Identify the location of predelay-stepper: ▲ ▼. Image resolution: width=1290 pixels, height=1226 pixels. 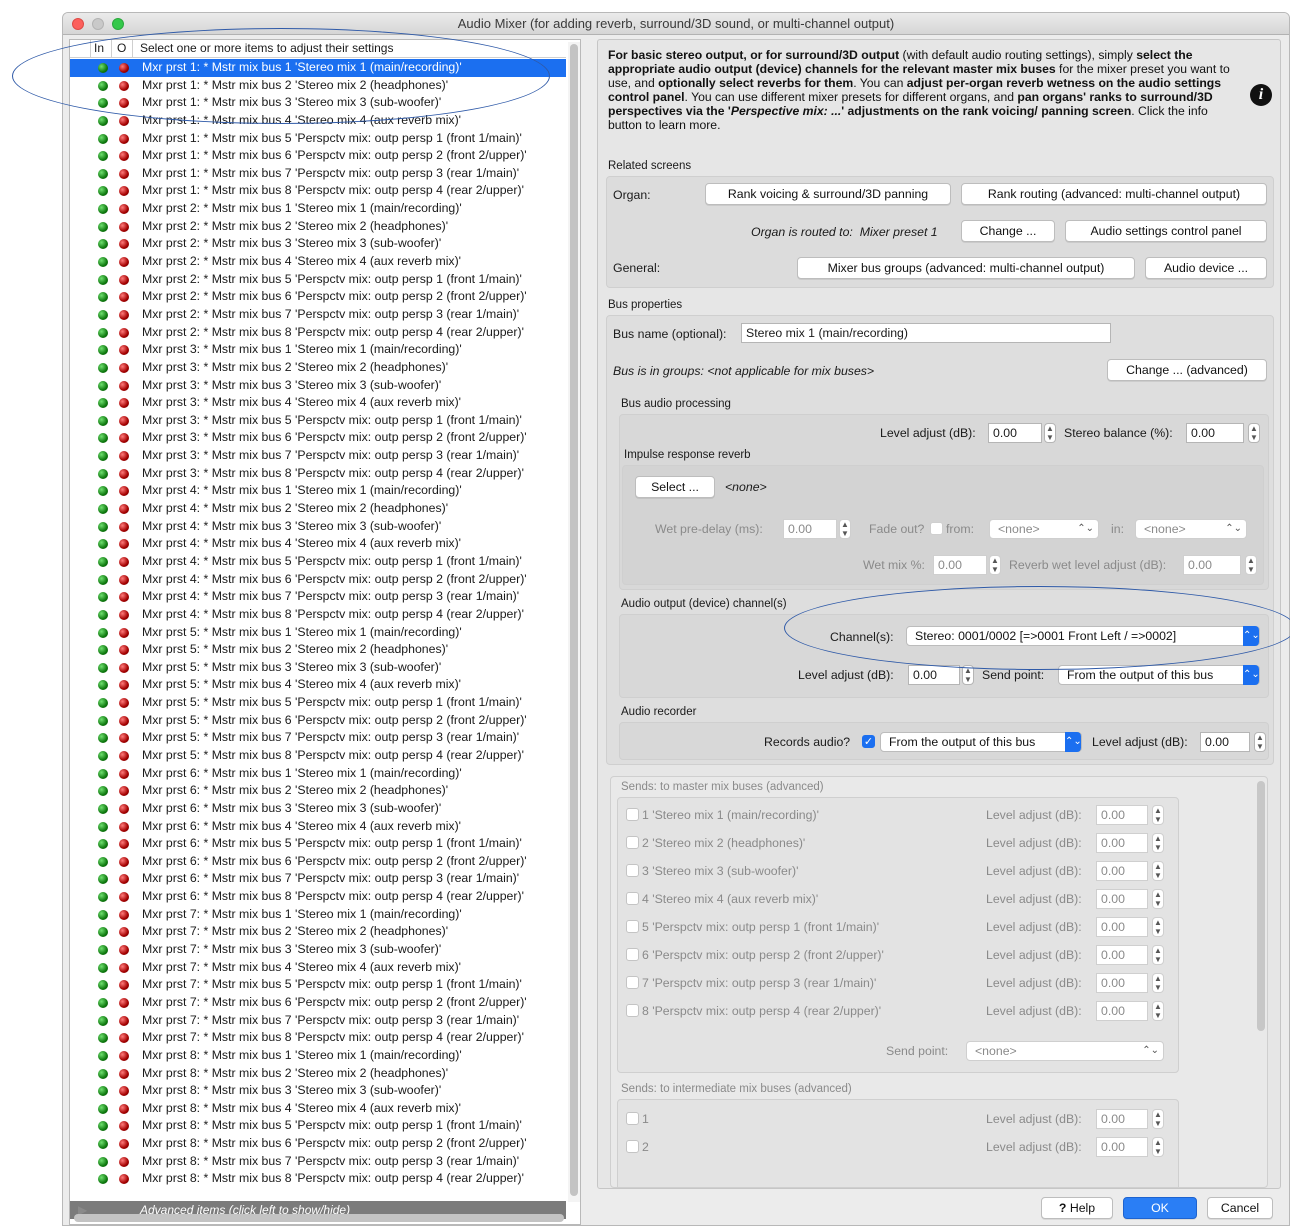
(845, 529).